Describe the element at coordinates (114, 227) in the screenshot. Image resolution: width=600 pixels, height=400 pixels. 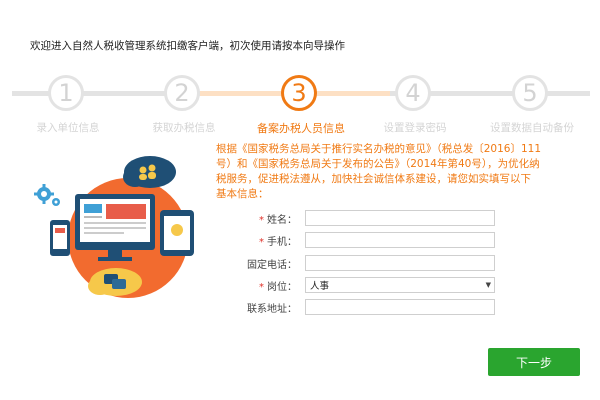
I see `device-illustration` at that location.